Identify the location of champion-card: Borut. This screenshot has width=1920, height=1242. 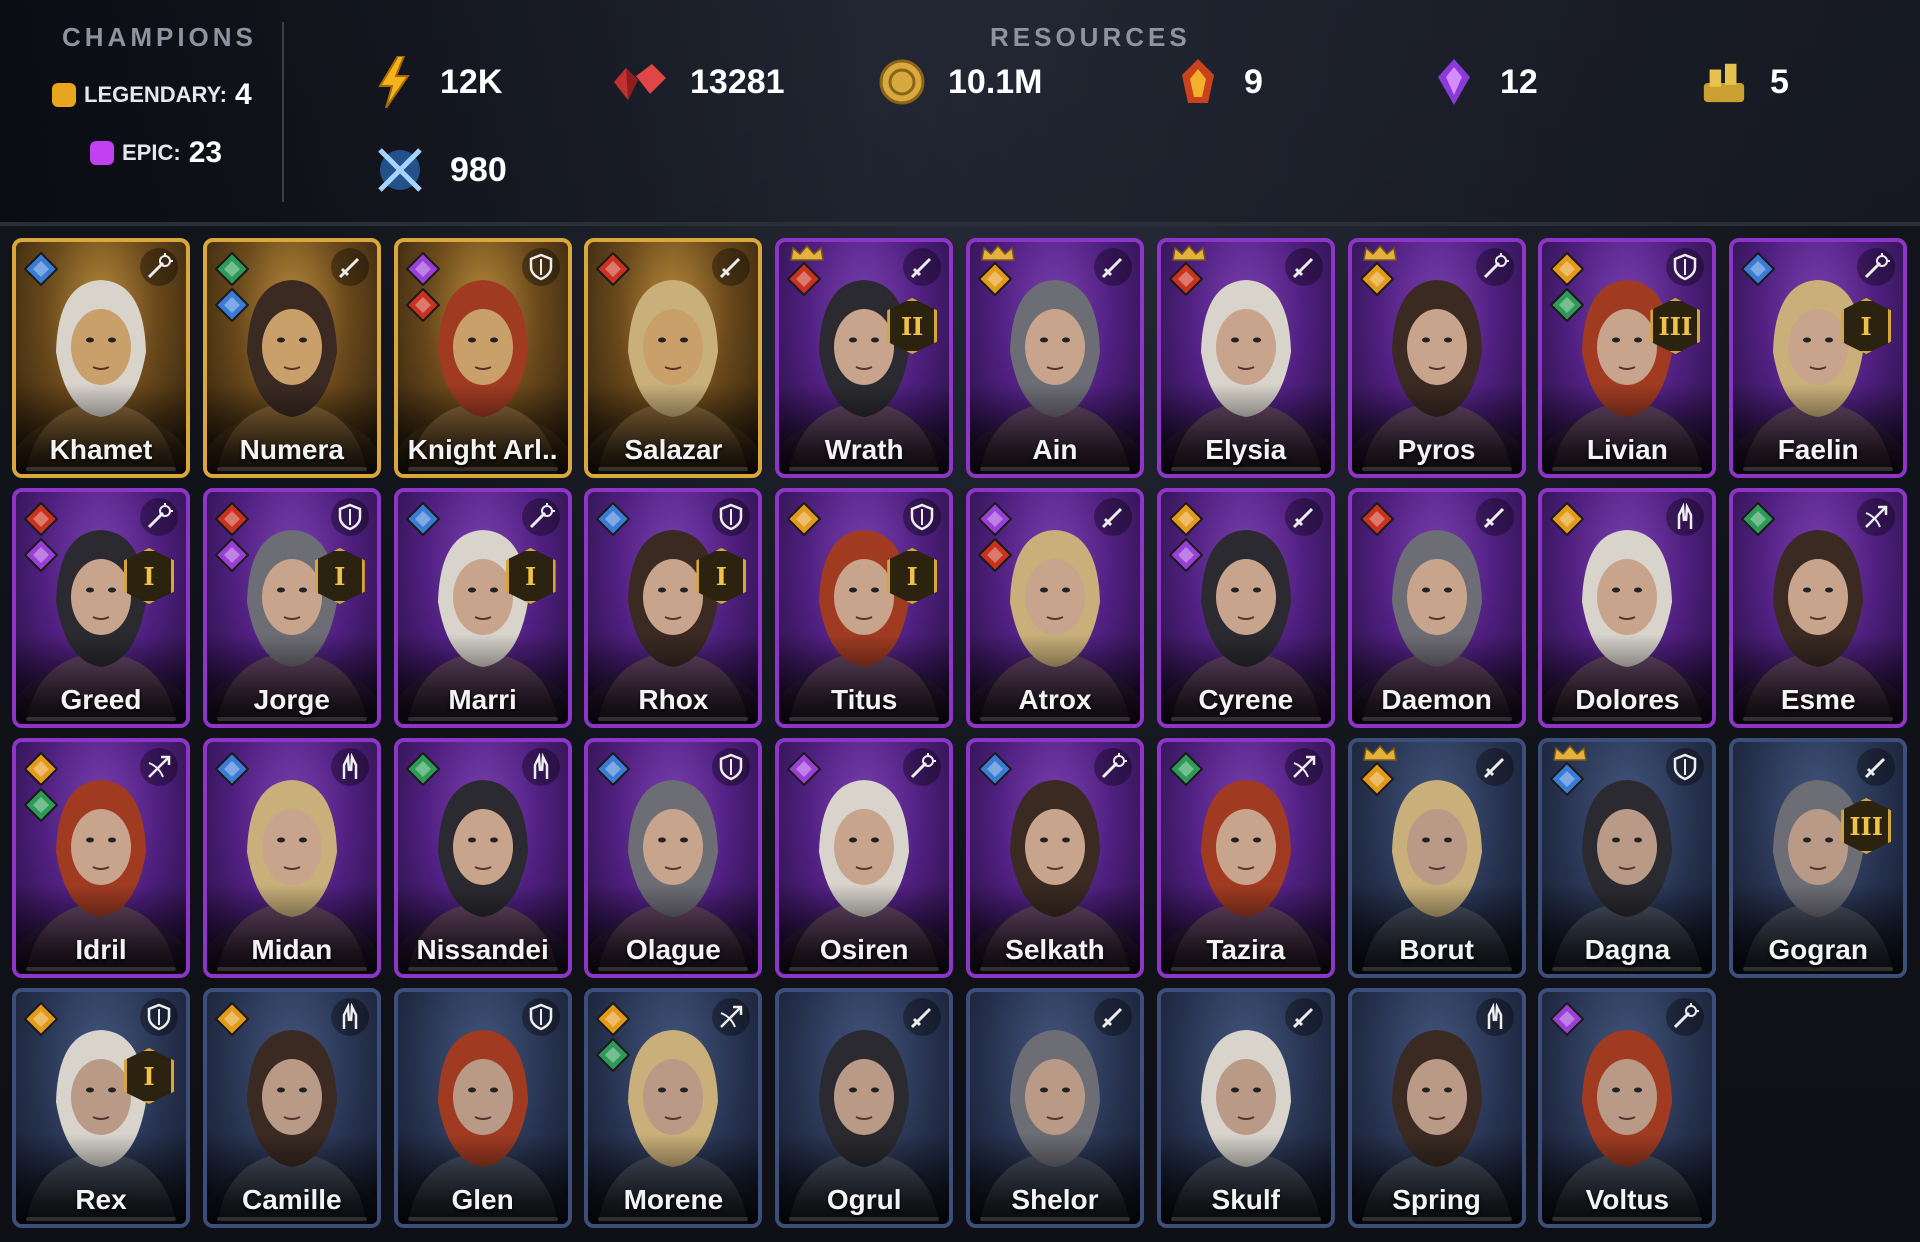
(1436, 858).